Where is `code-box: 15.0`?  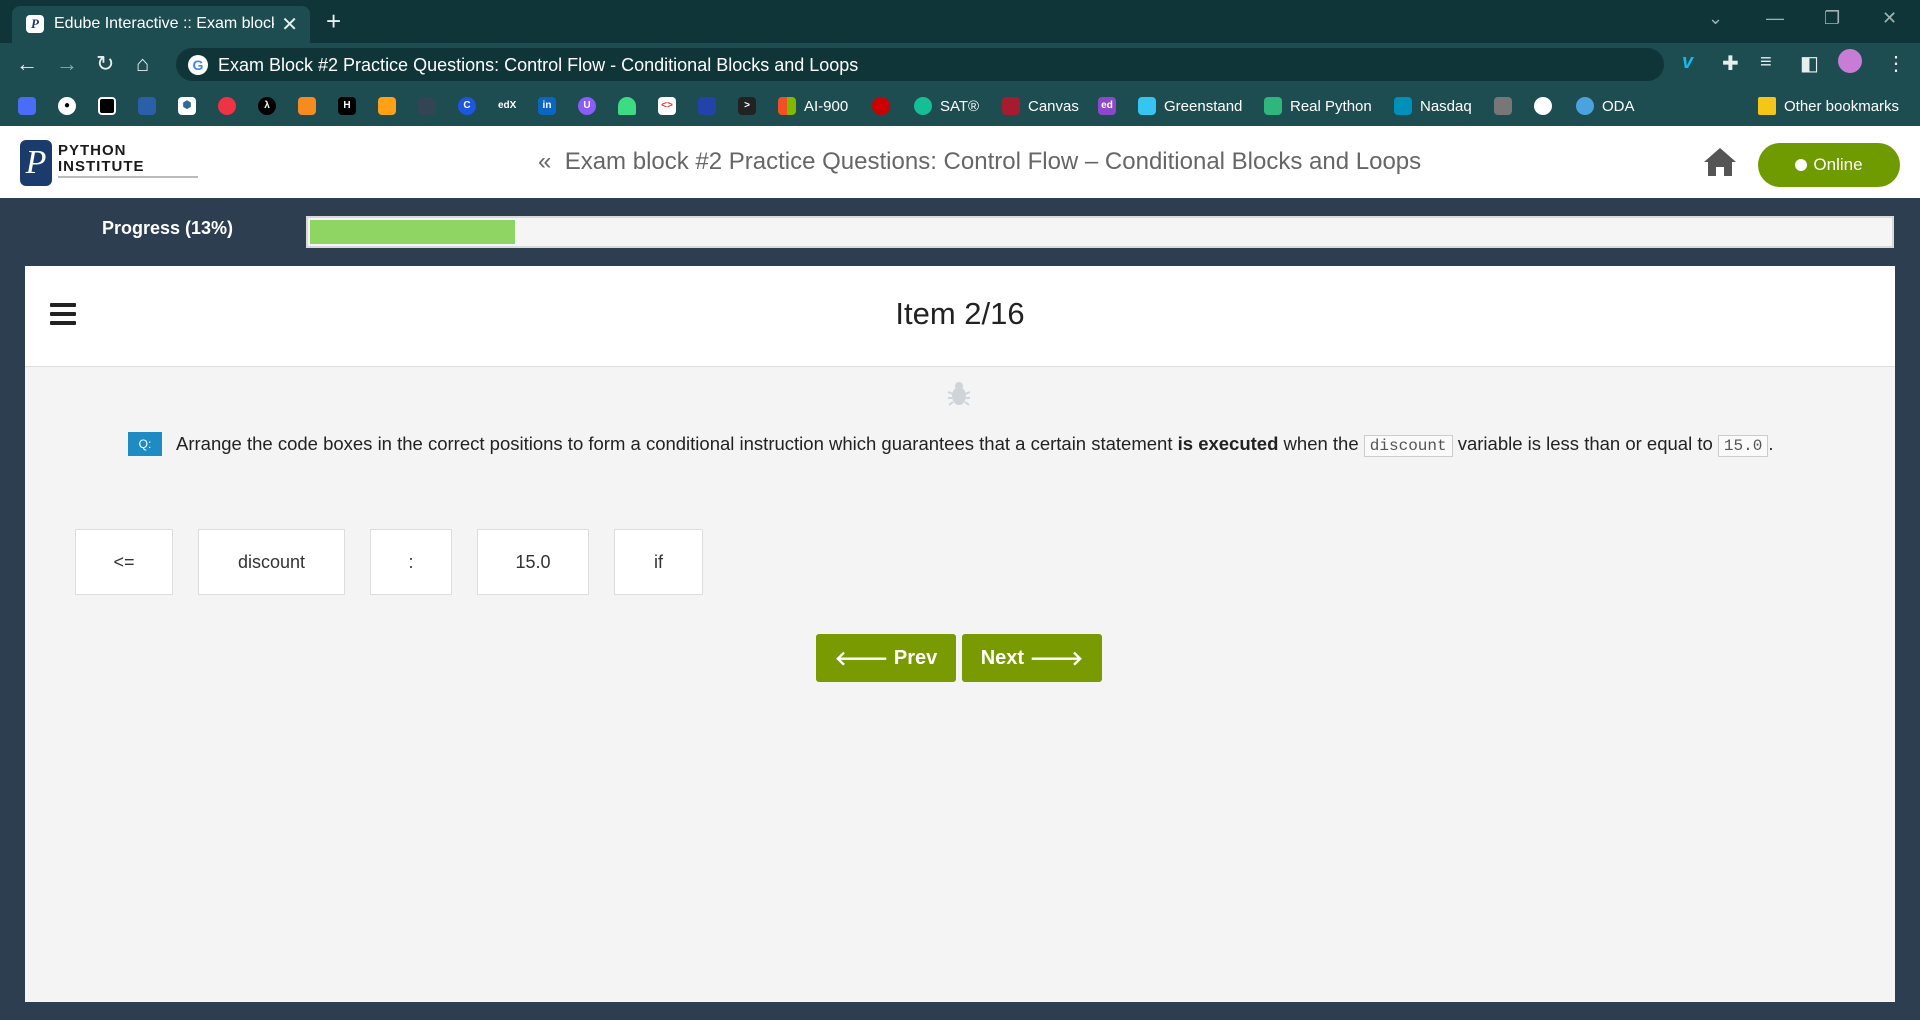
code-box: 15.0 is located at coordinates (533, 562).